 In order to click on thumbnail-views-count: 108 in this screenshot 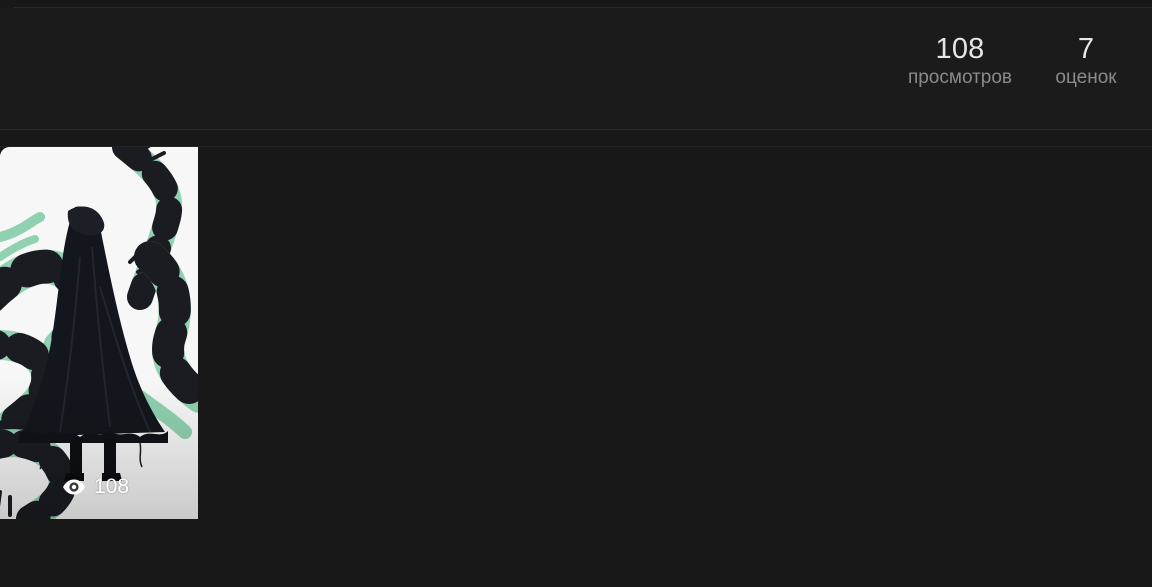, I will do `click(112, 486)`.